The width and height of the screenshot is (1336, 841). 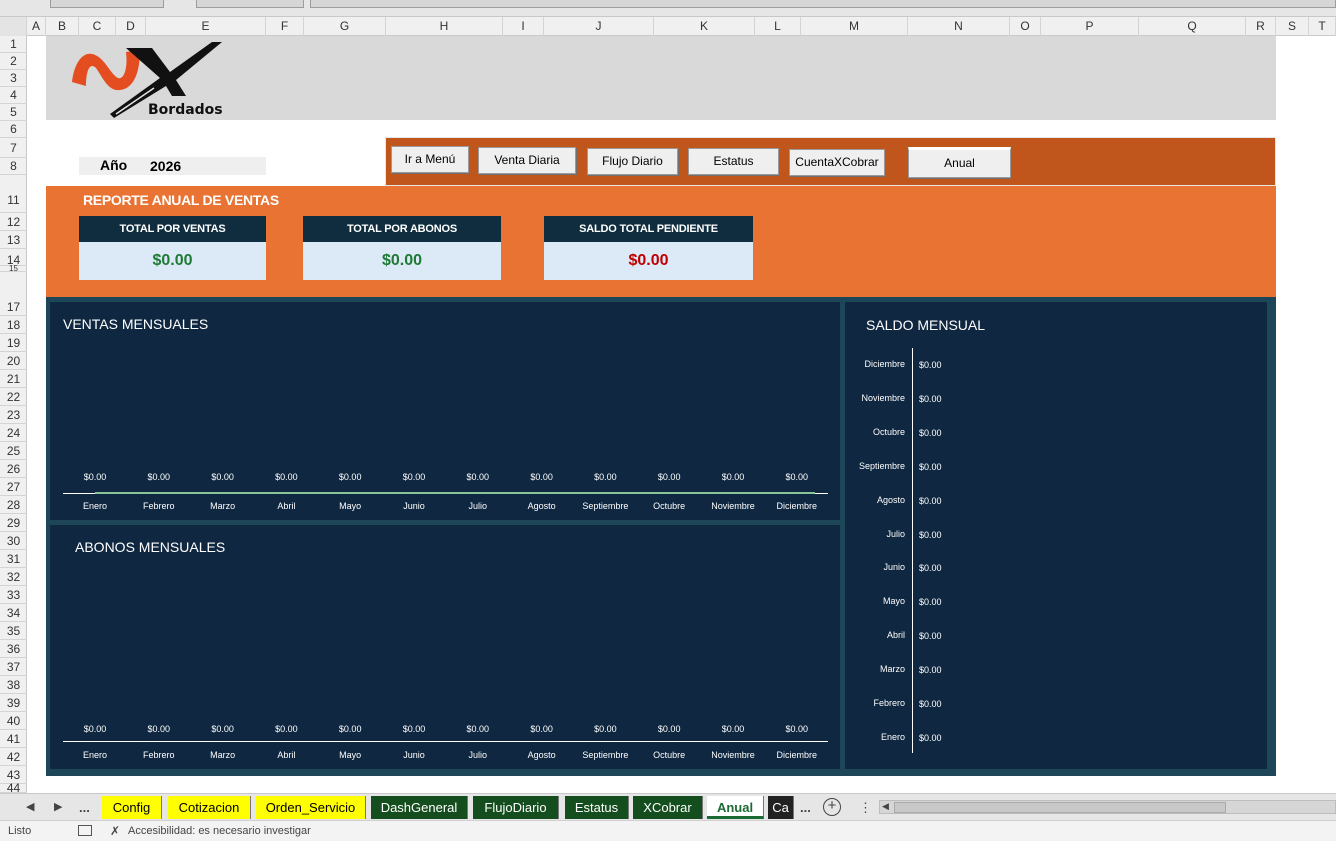 I want to click on row-header: 4, so click(x=13, y=95).